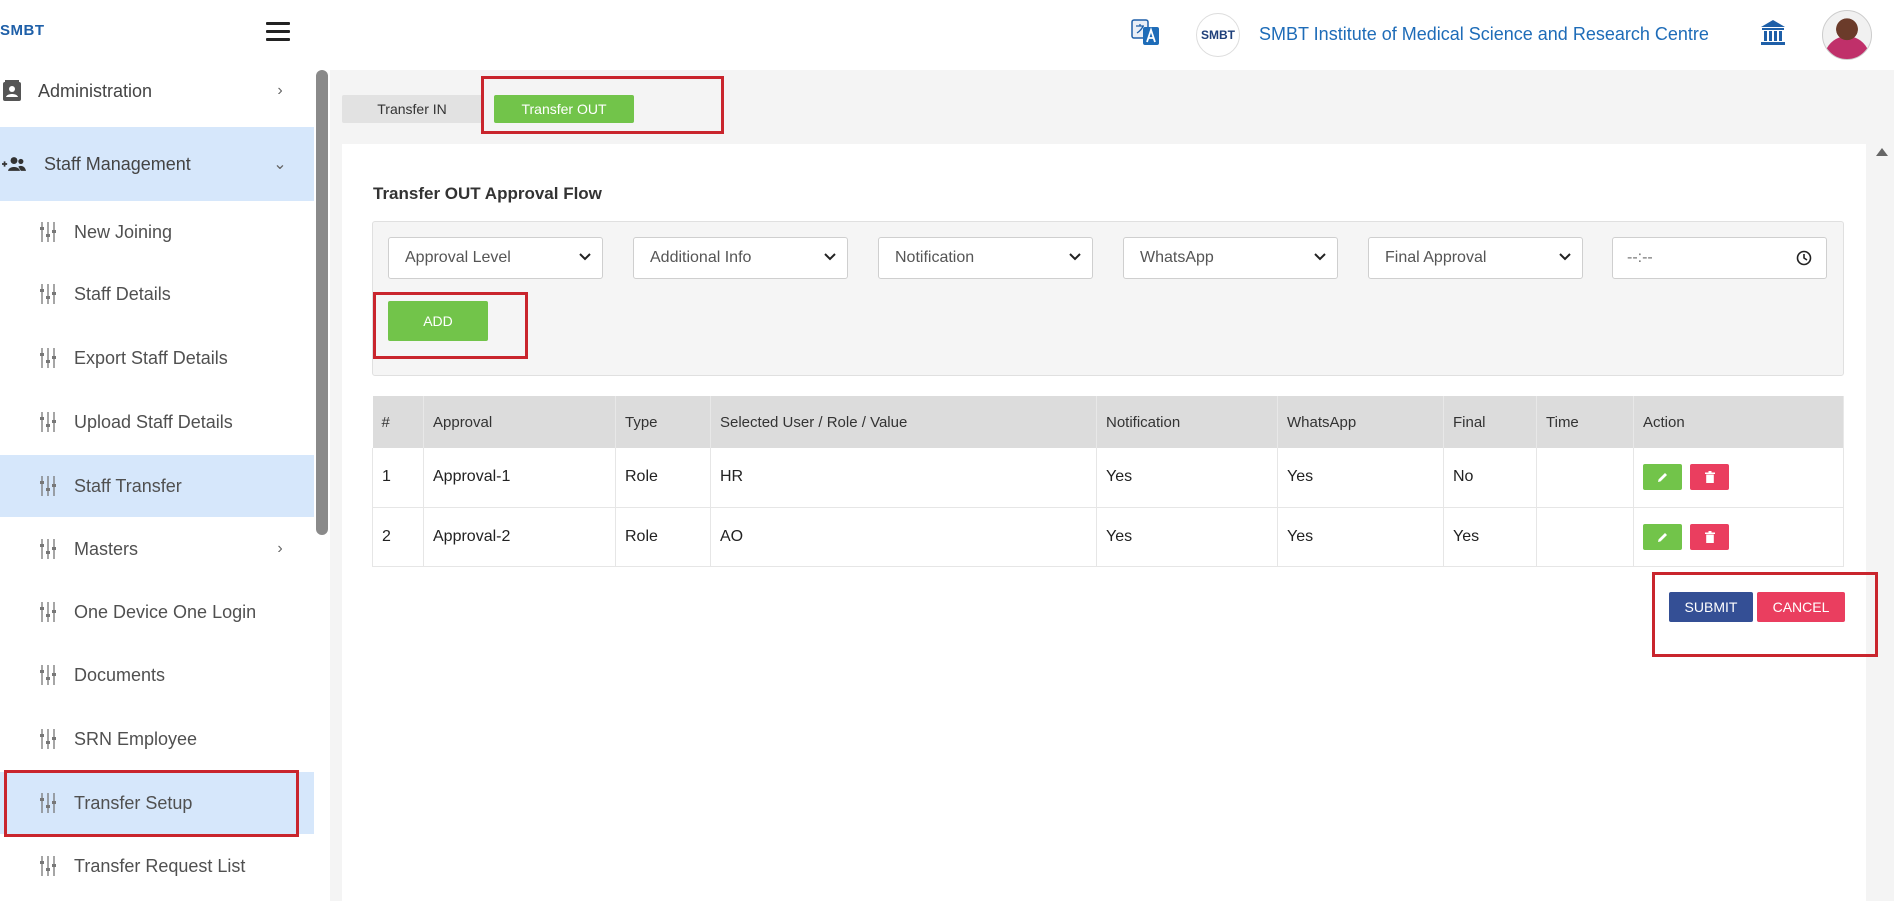 This screenshot has width=1894, height=901. Describe the element at coordinates (1230, 258) in the screenshot. I see `whatsapp-select: WhatsApp` at that location.